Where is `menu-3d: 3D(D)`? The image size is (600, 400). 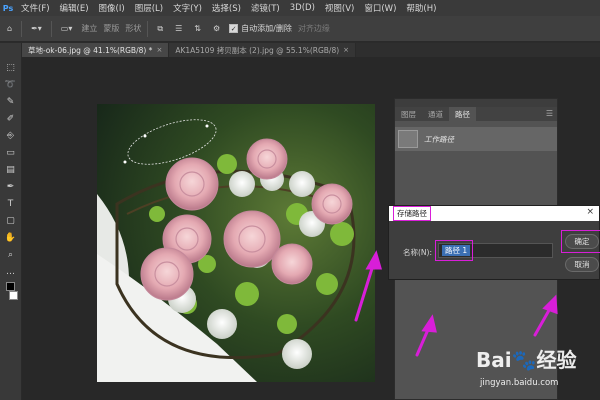
menu-3d: 3D(D) is located at coordinates (302, 8).